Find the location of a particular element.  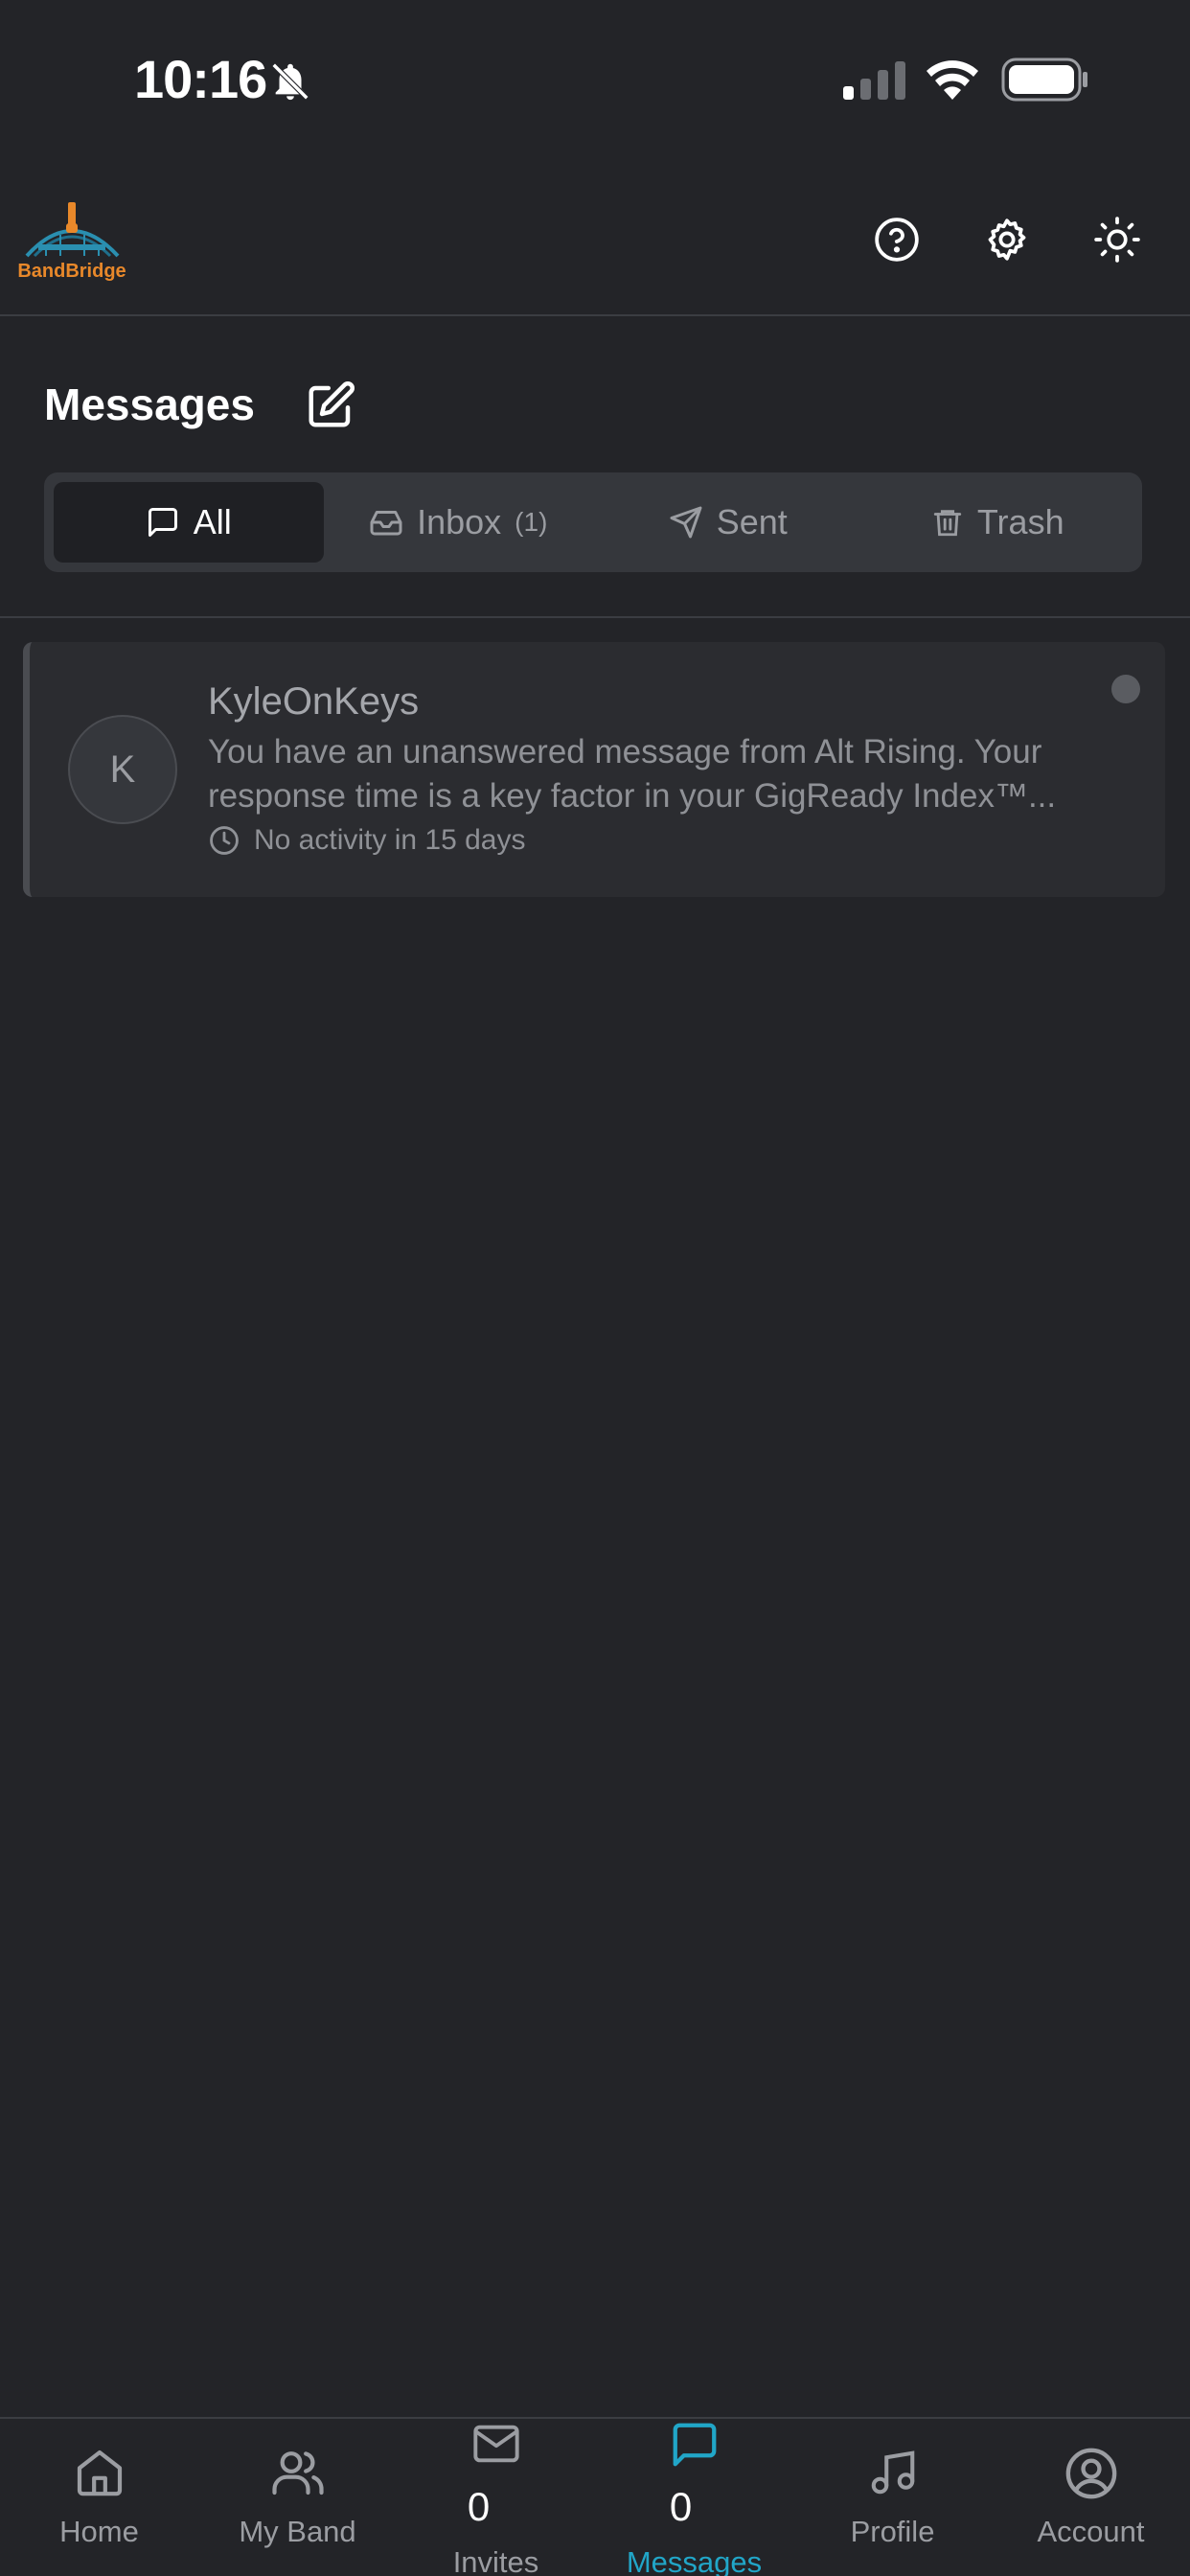

nav-messages: 0 Messages is located at coordinates (694, 2497).